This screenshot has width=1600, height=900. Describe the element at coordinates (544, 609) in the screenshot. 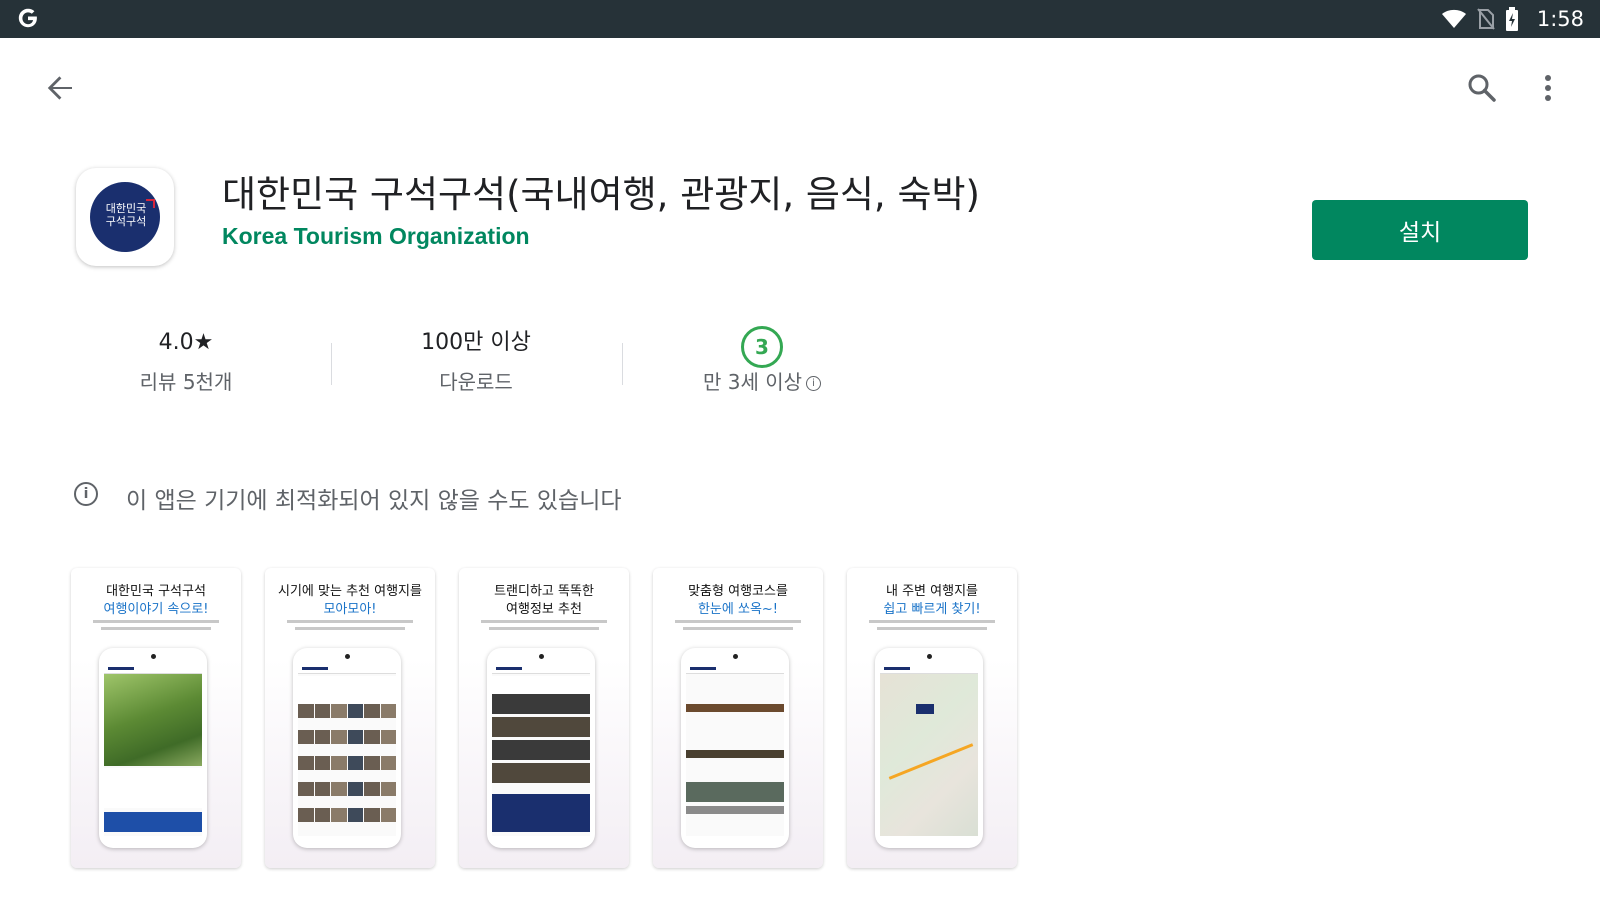

I see `screenshot-caption-line2: 여행정보 추천` at that location.